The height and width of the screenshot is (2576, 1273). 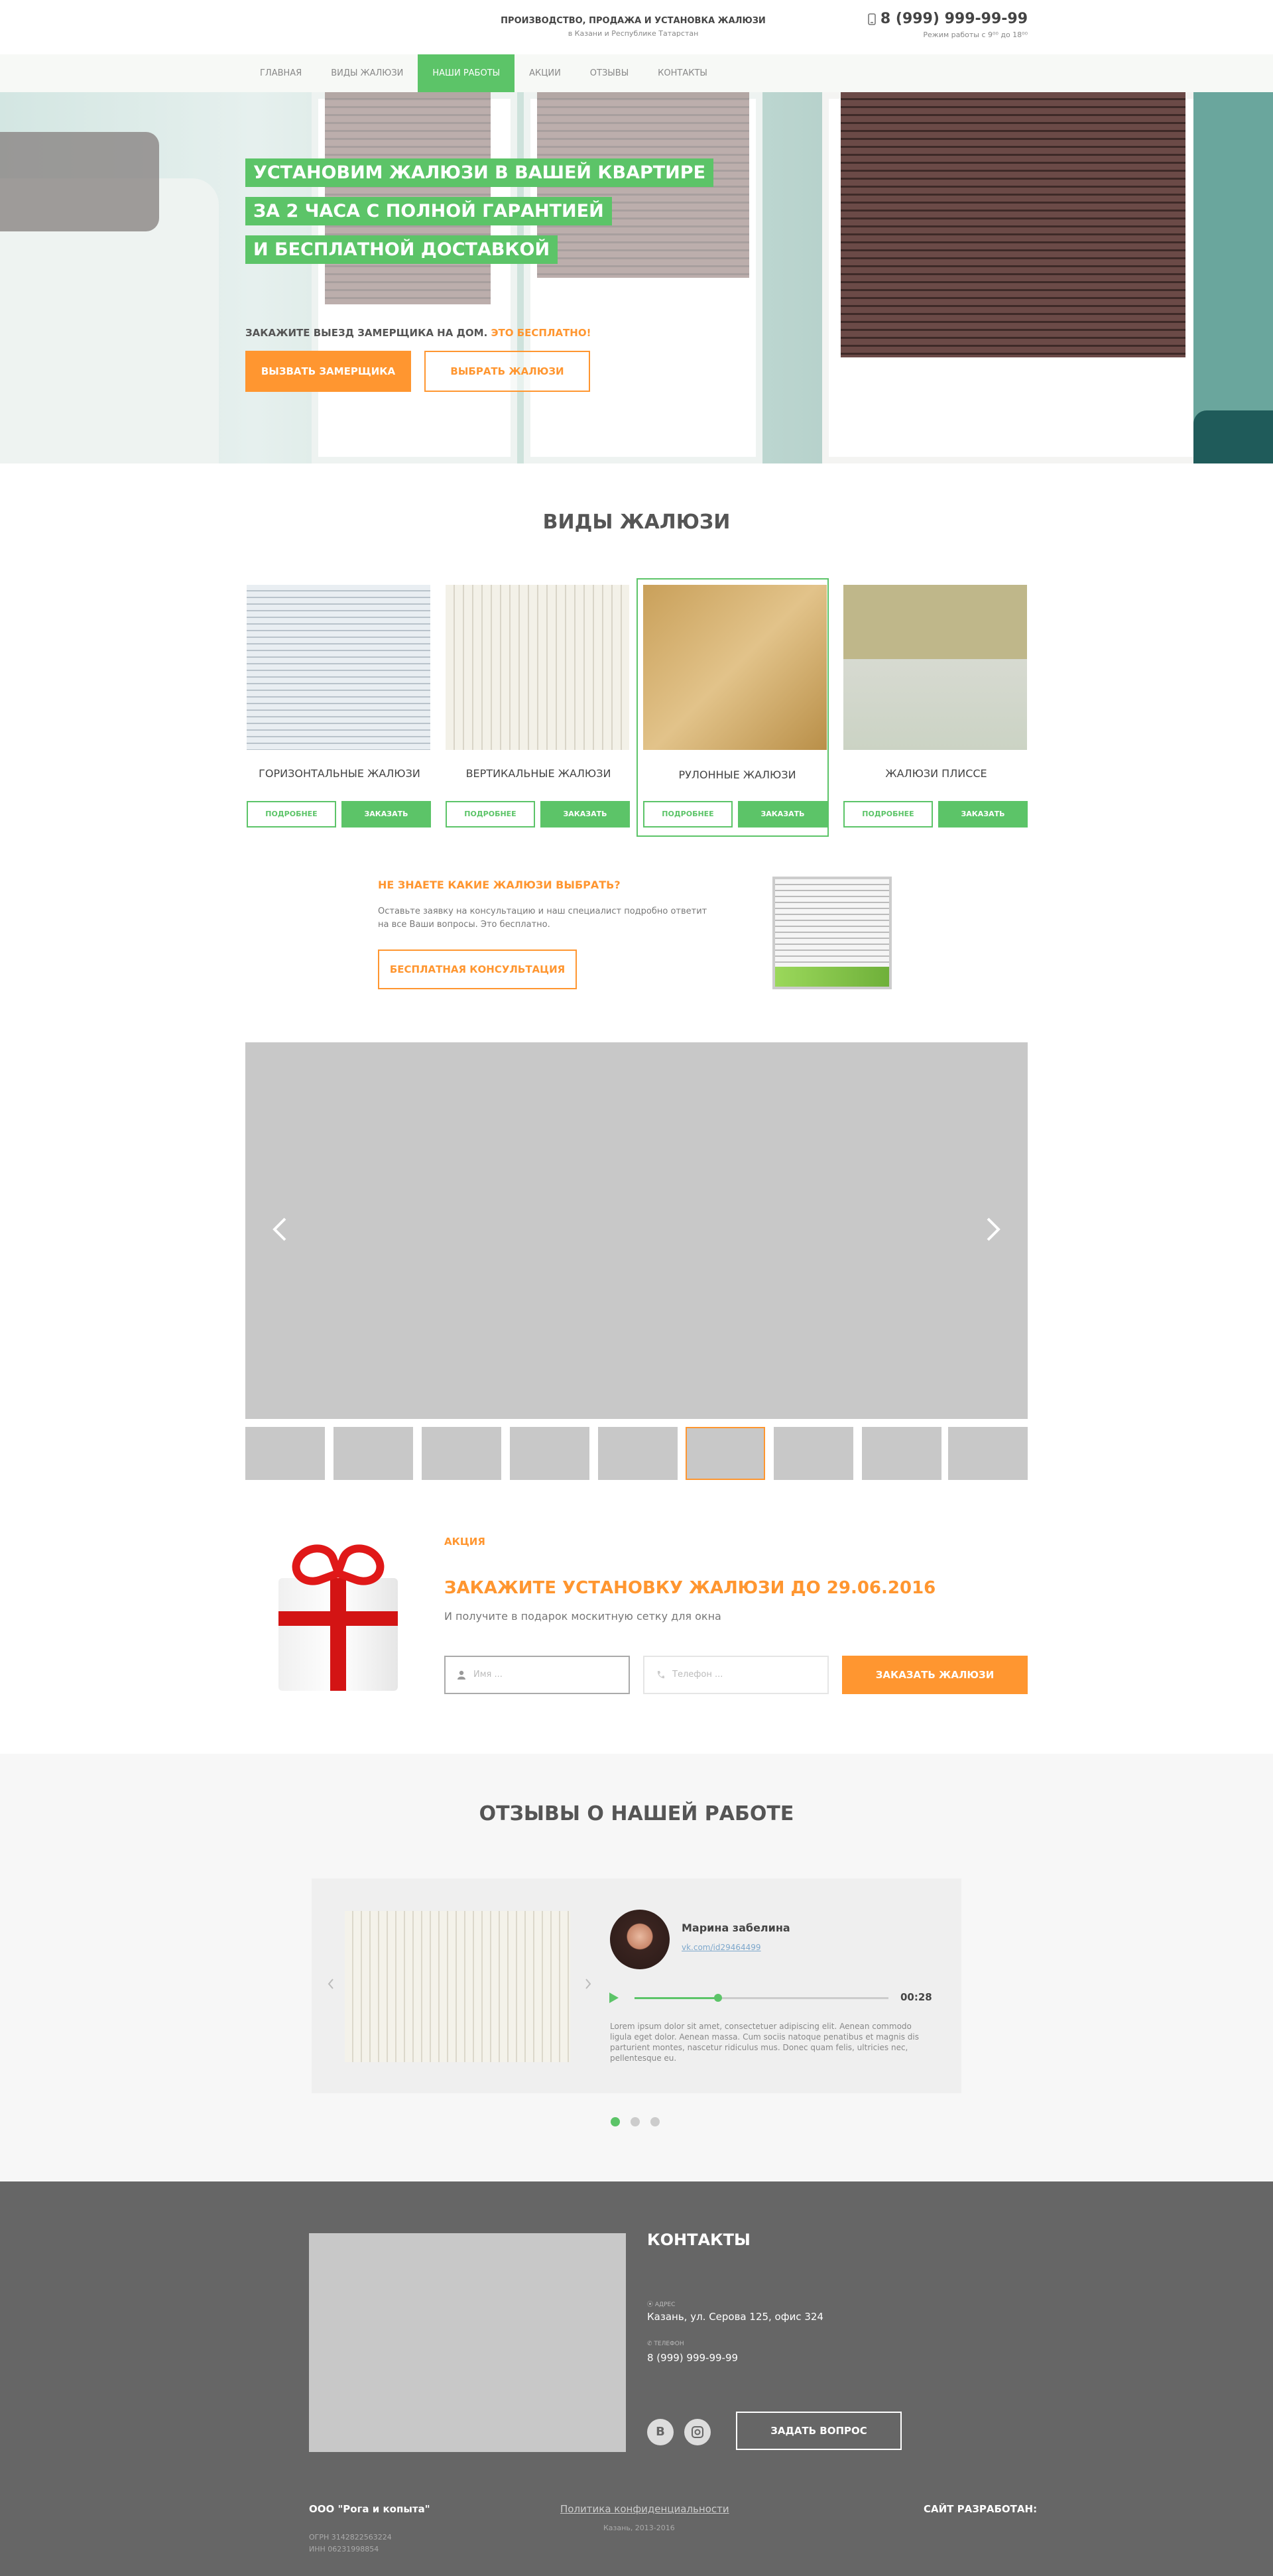 I want to click on card-name: ВЕРТИКАЛЬНЫЕ ЖАЛЮЗИ, so click(x=538, y=773).